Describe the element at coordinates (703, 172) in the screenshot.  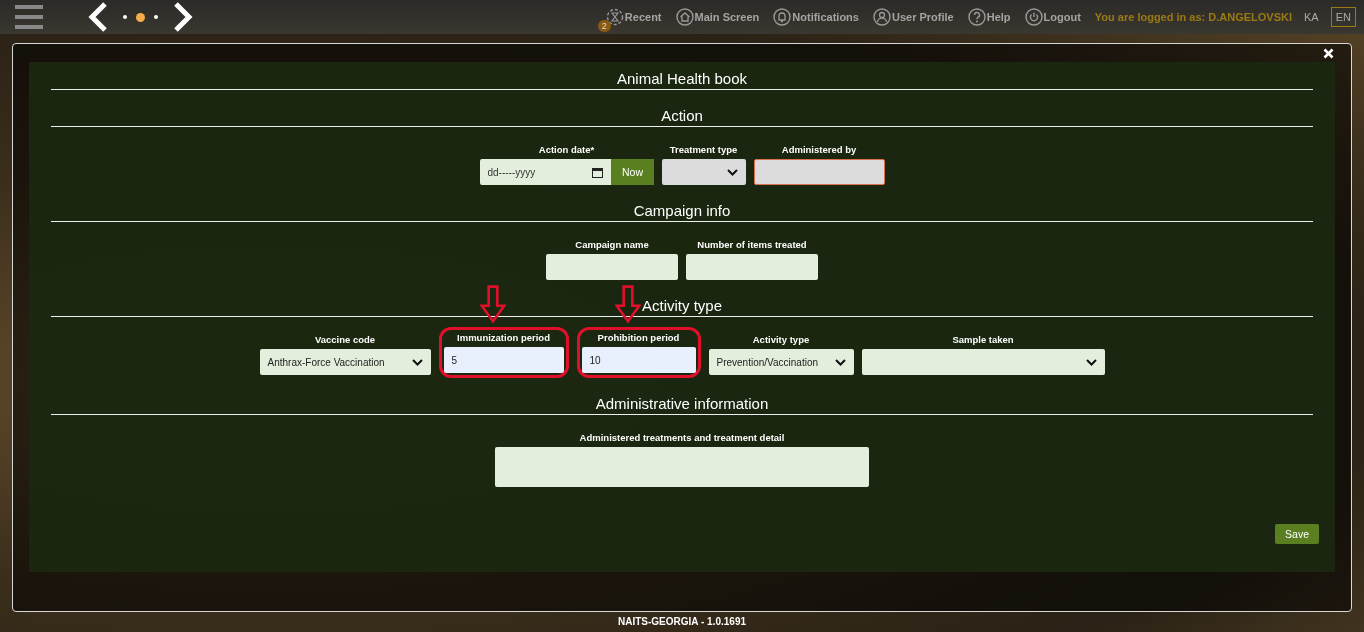
I see `dropdown` at that location.